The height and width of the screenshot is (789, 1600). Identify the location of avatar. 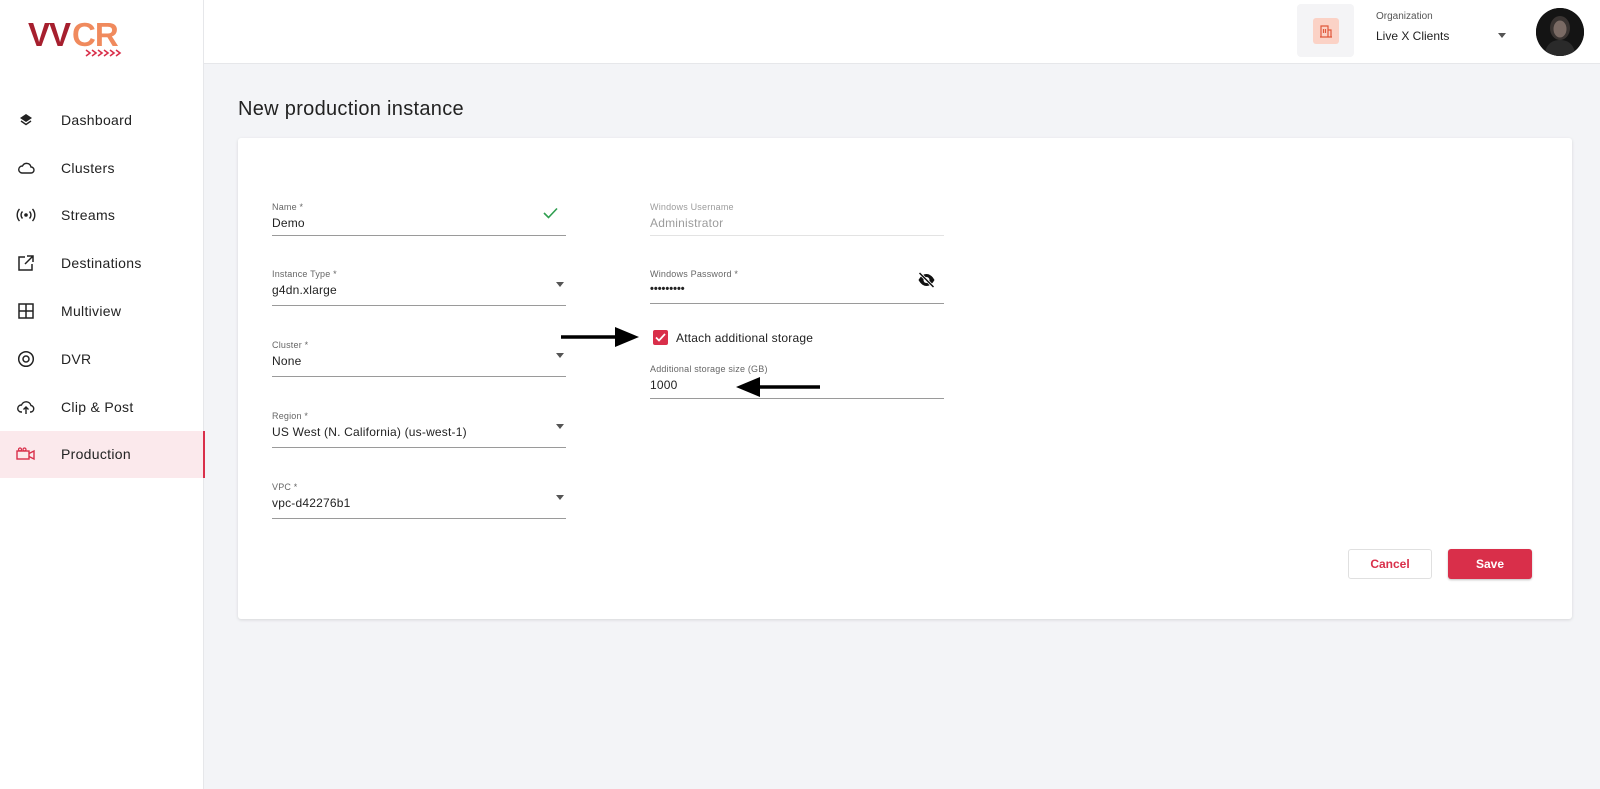
(1560, 32).